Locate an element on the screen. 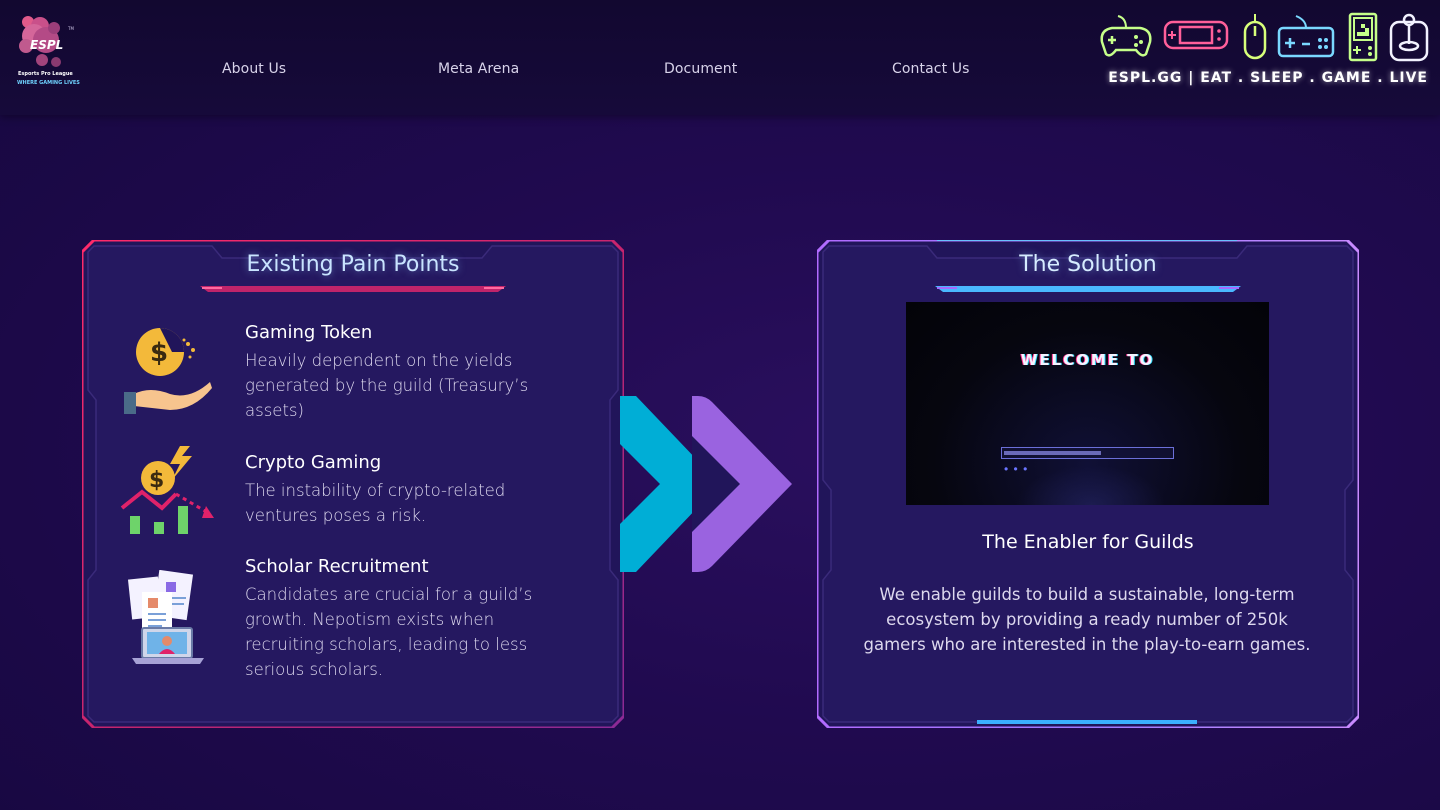 The height and width of the screenshot is (810, 1440). nav-document: Document is located at coordinates (700, 69).